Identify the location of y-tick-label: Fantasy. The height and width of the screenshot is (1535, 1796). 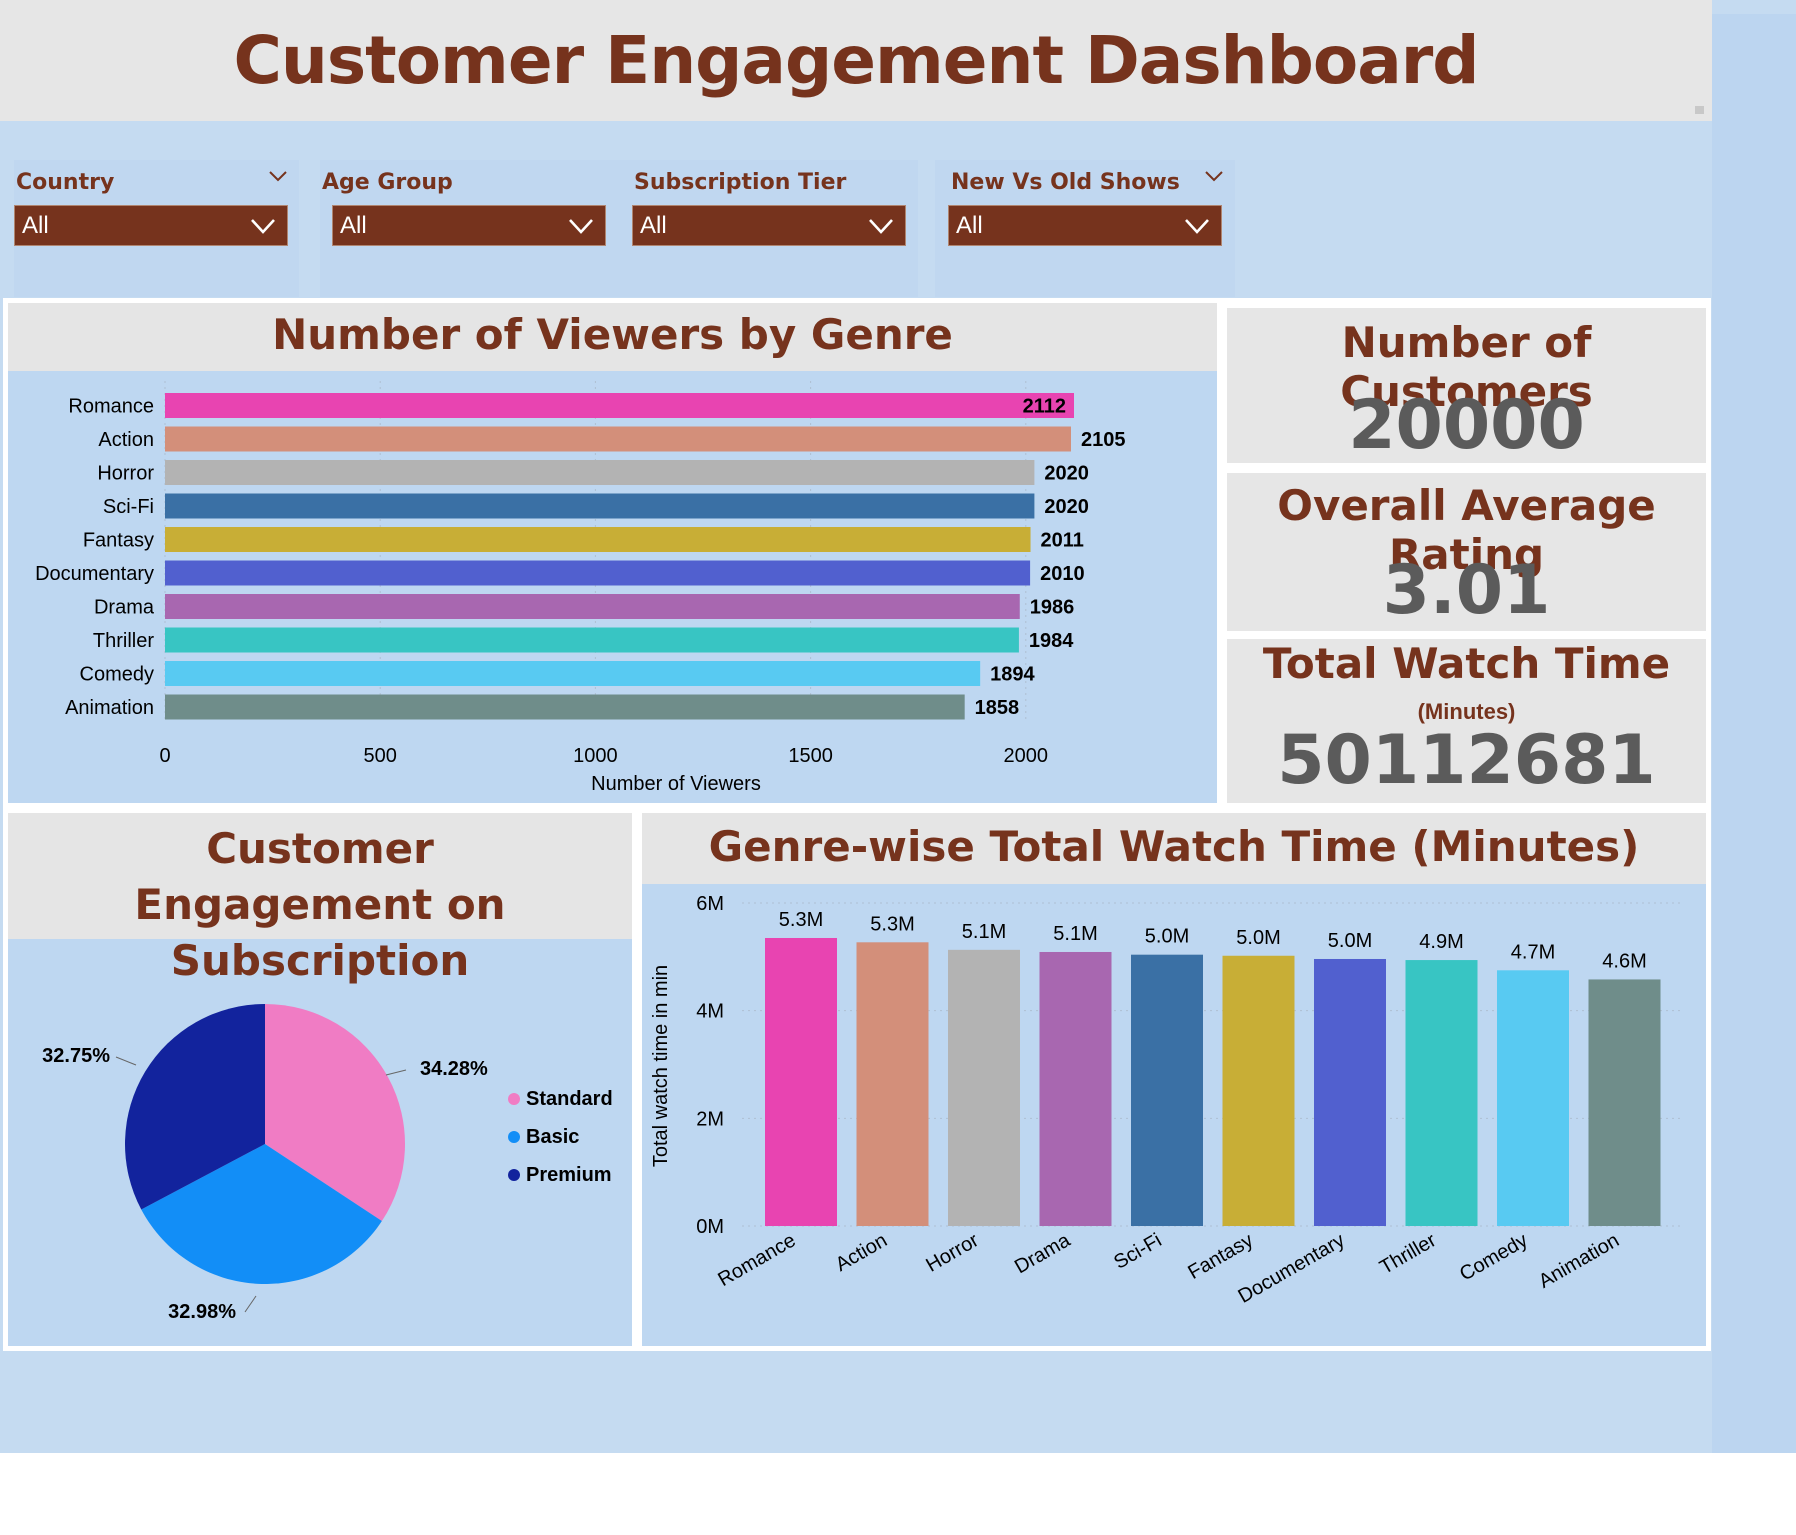
(118, 541).